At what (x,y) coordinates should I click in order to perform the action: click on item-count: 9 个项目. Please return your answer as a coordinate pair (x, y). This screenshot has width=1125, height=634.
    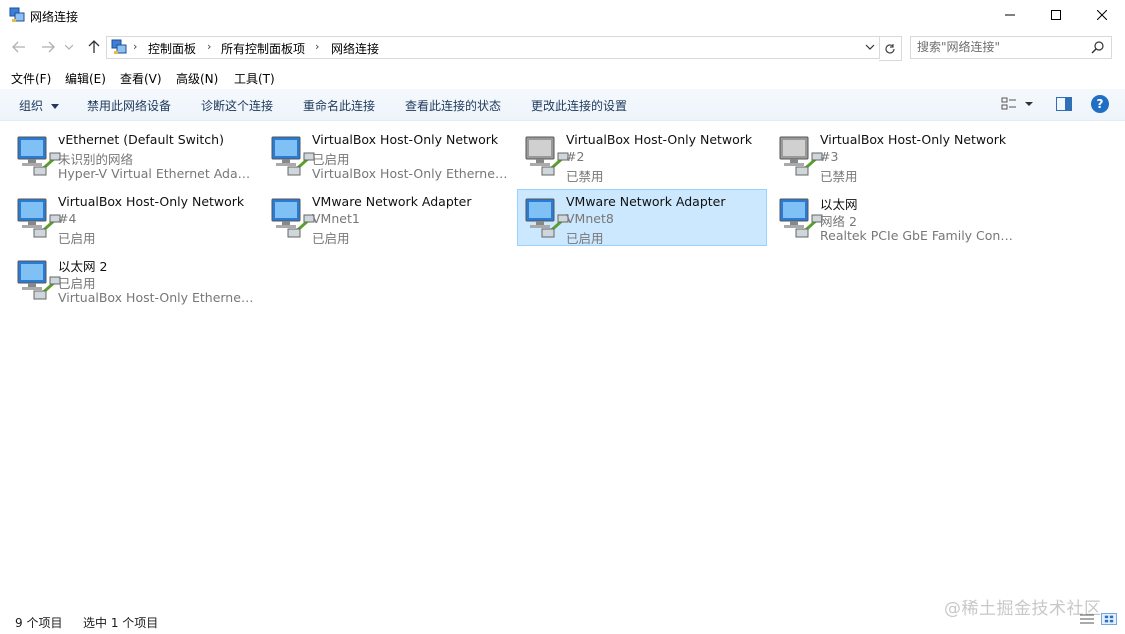
    Looking at the image, I should click on (39, 623).